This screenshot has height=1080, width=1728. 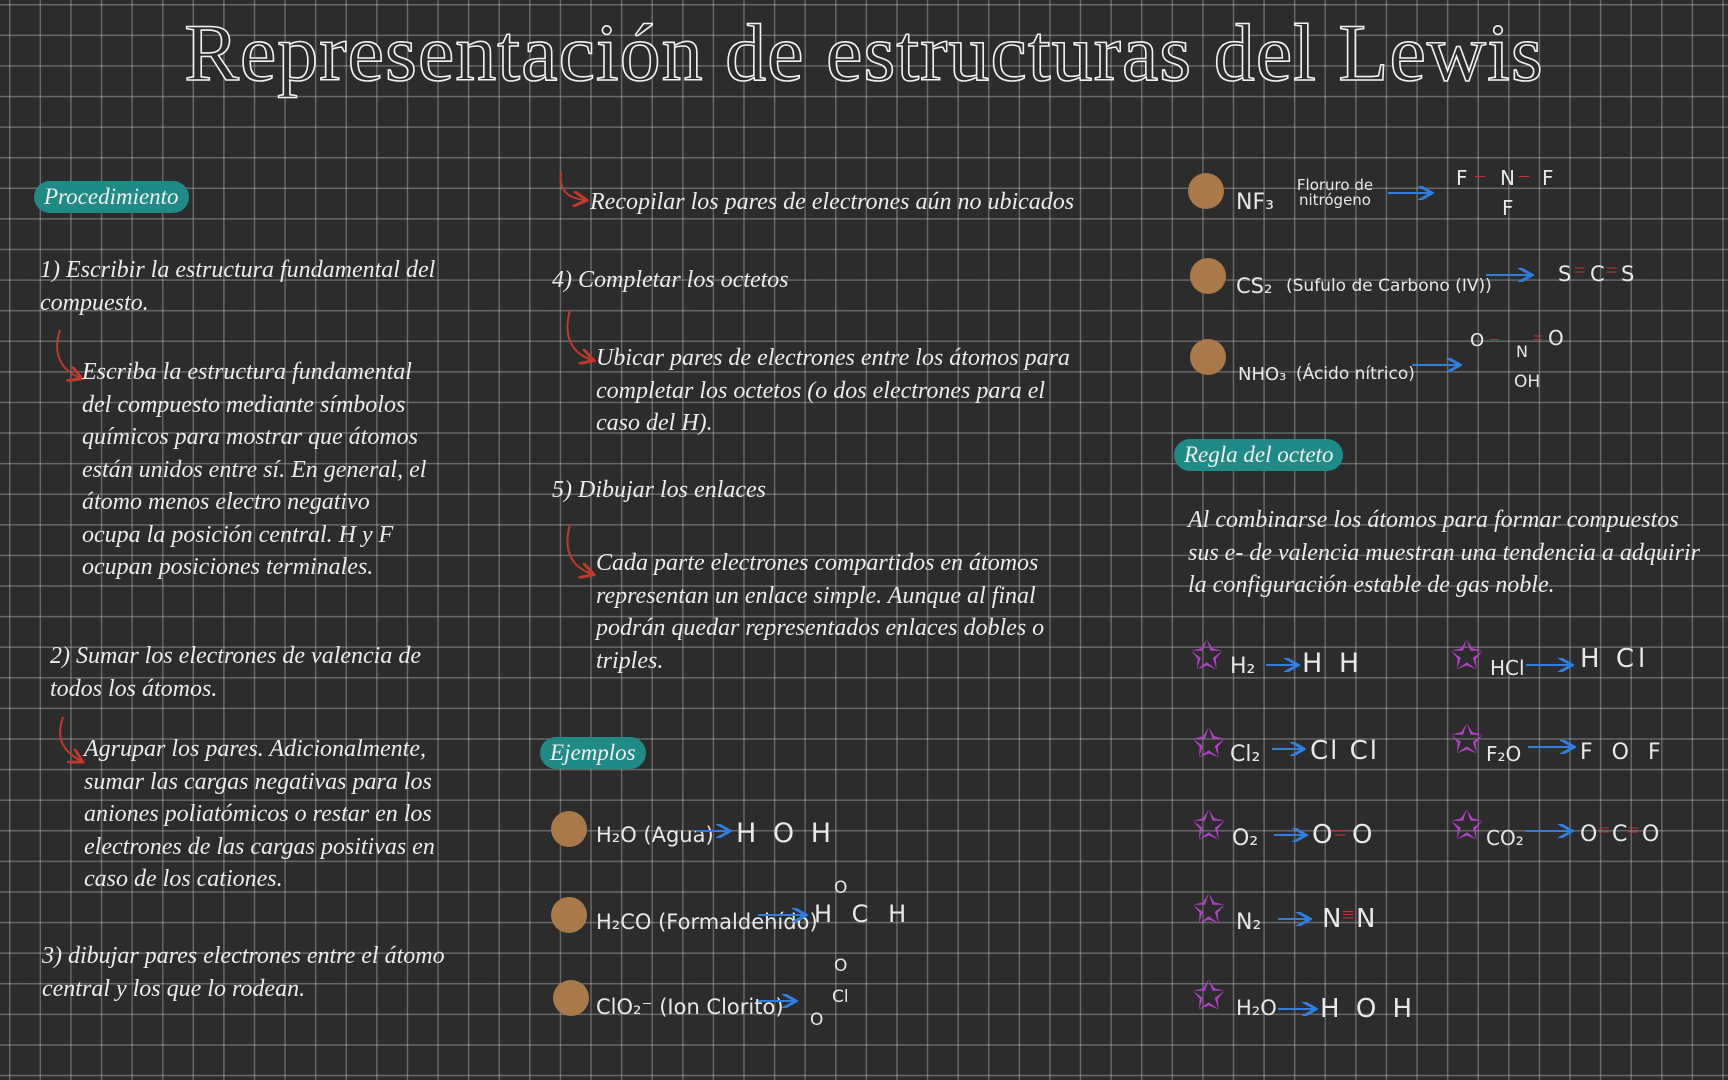 What do you see at coordinates (786, 833) in the screenshot?
I see `example-h2o-result: H O H` at bounding box center [786, 833].